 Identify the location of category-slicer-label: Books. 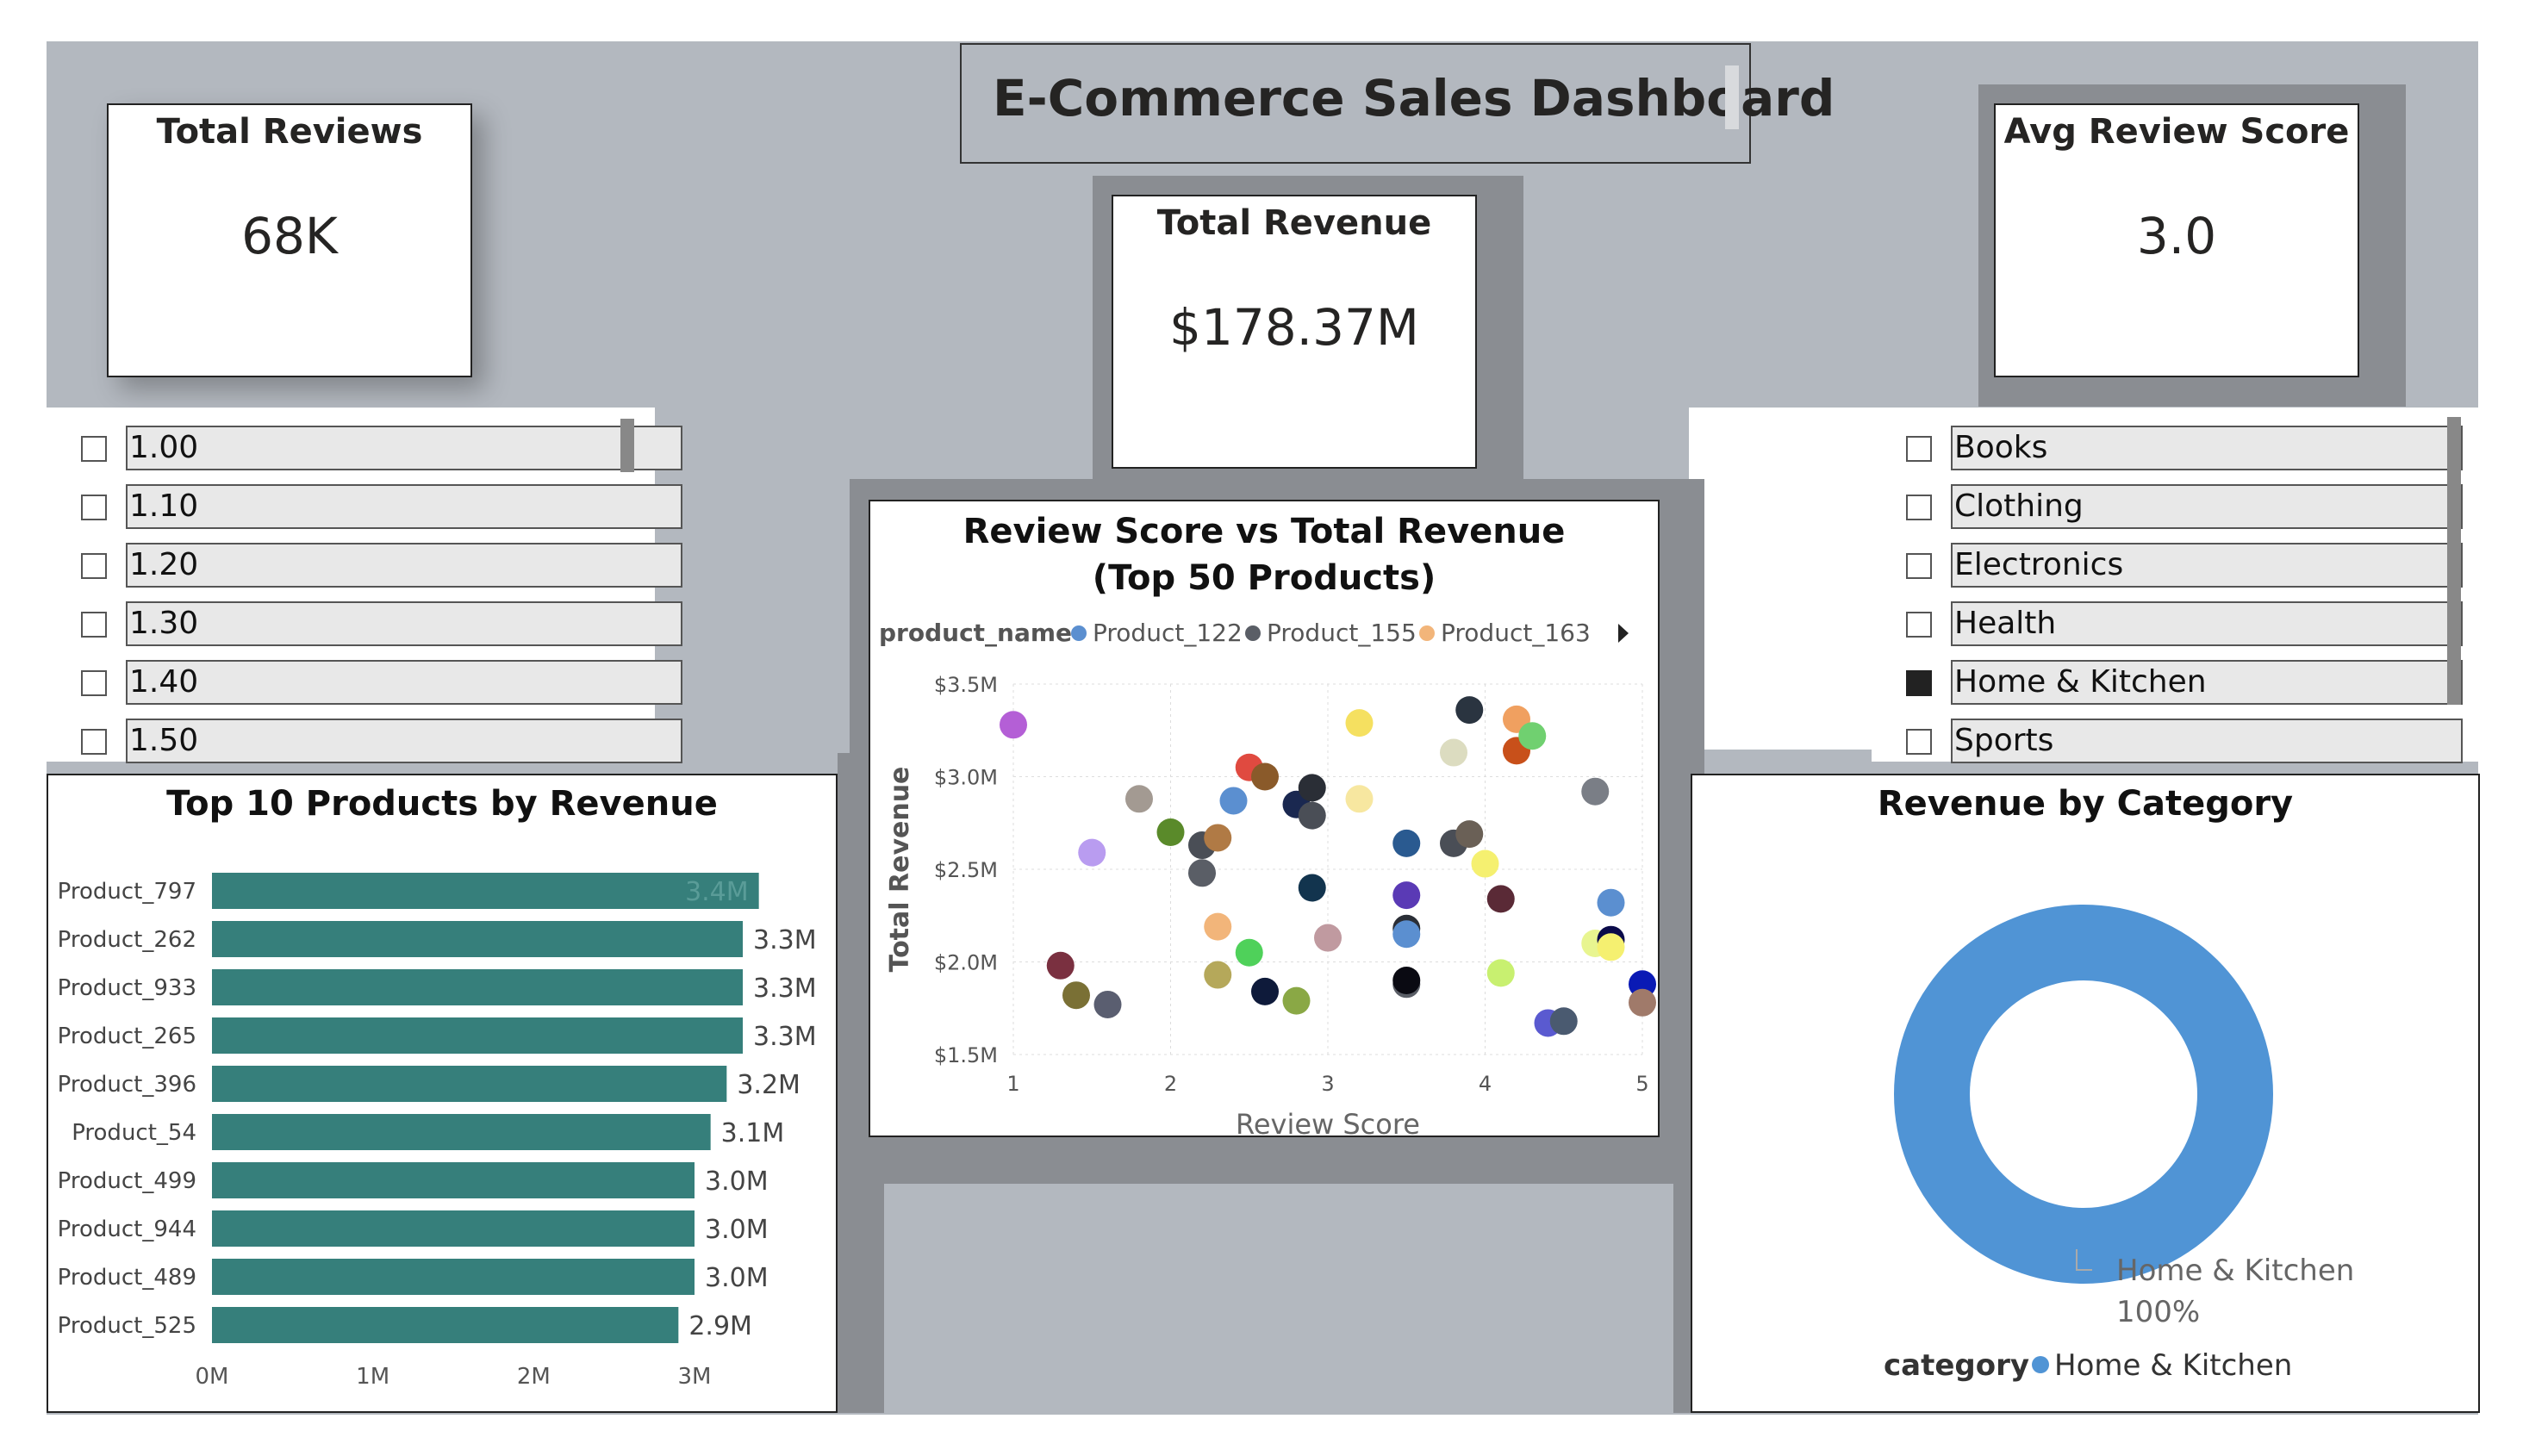
(2207, 448).